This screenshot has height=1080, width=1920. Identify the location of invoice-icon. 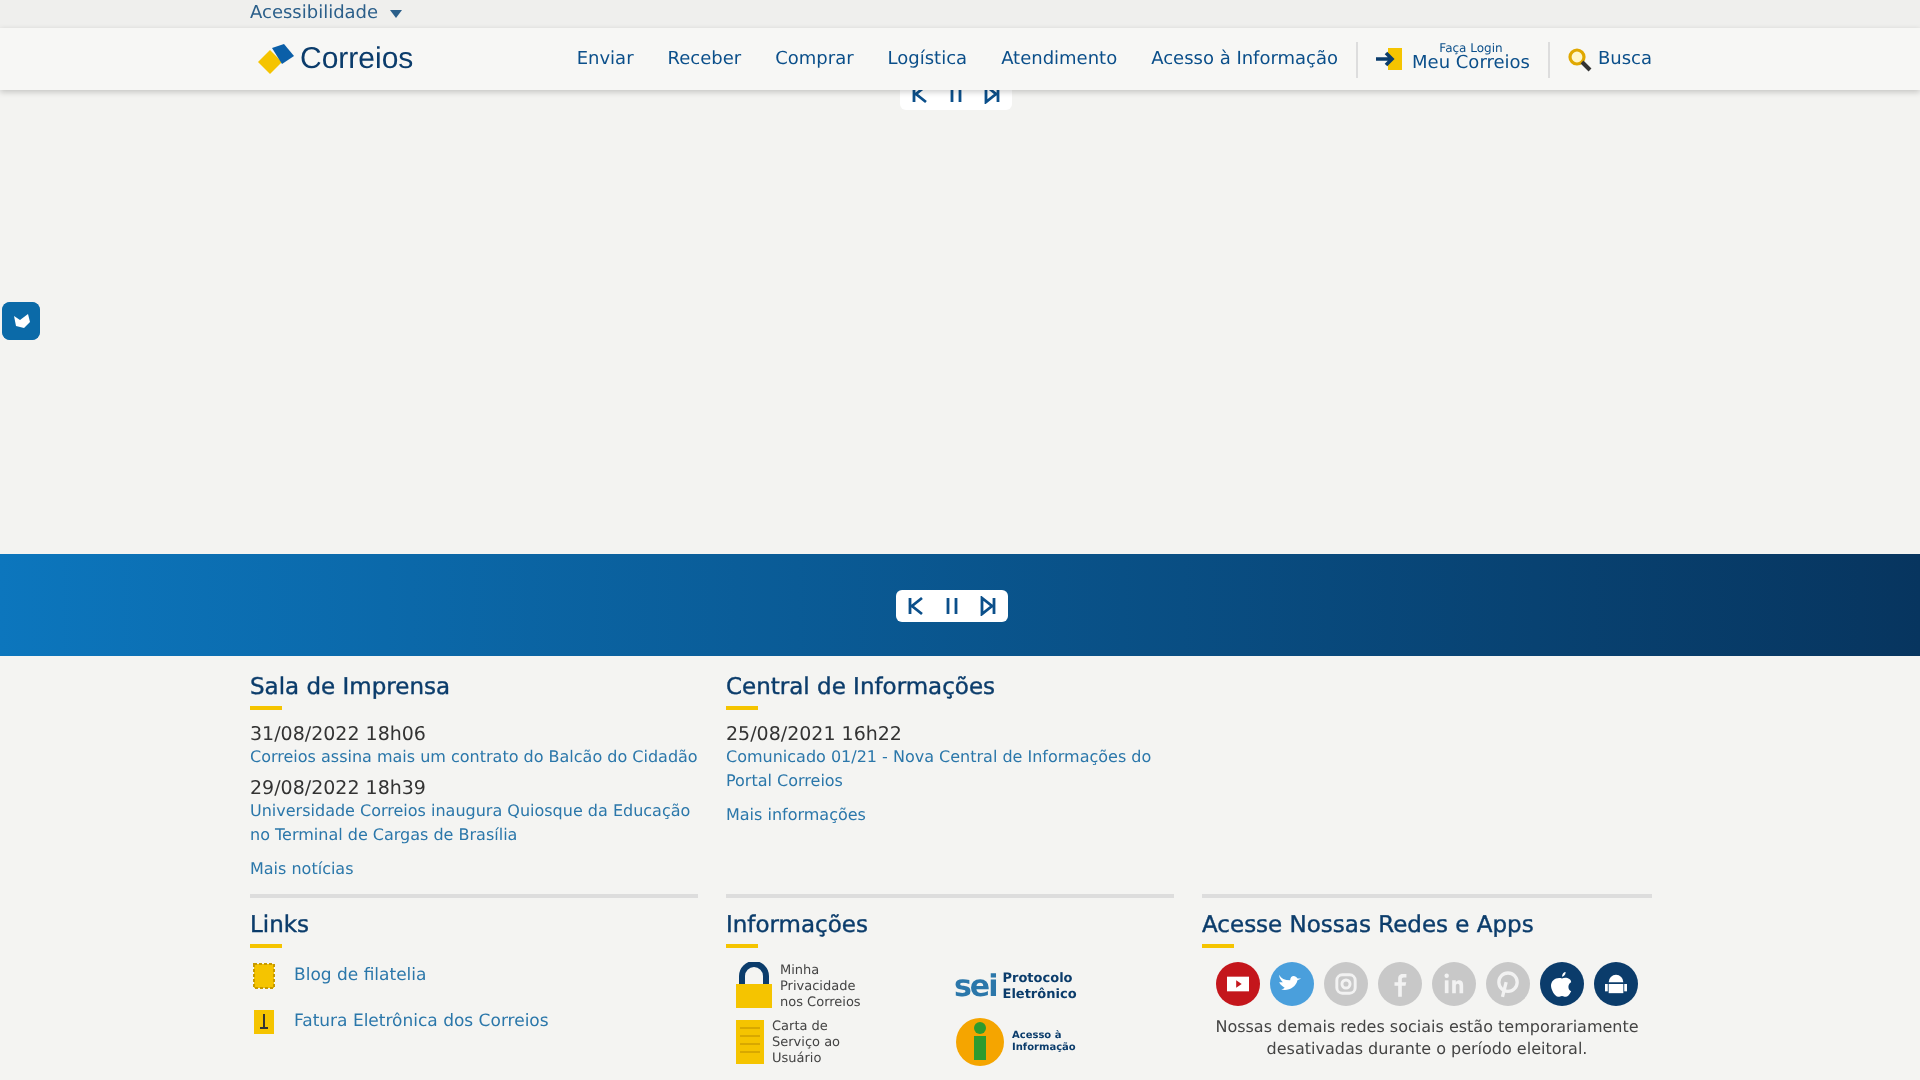
(264, 1022).